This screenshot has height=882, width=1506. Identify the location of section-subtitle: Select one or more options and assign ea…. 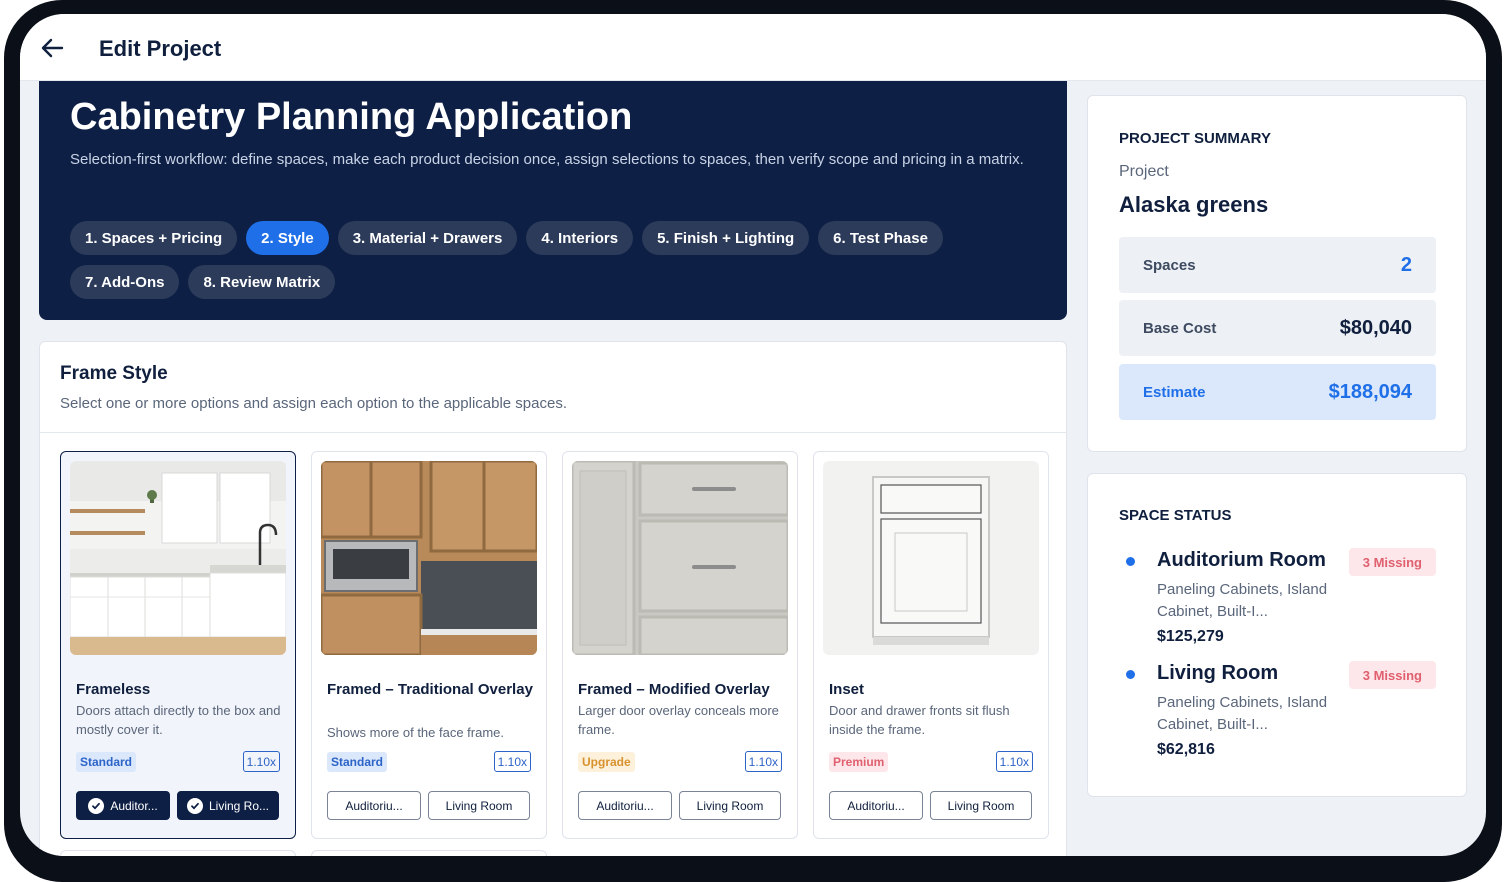
(313, 403).